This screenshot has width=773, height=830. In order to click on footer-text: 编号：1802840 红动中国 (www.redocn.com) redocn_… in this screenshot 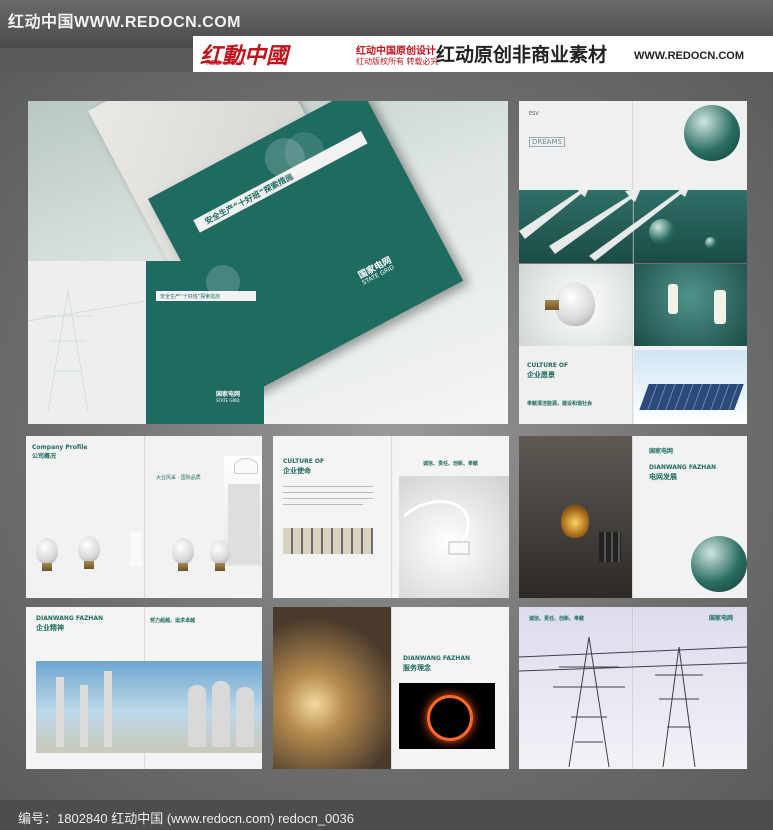, I will do `click(186, 818)`.